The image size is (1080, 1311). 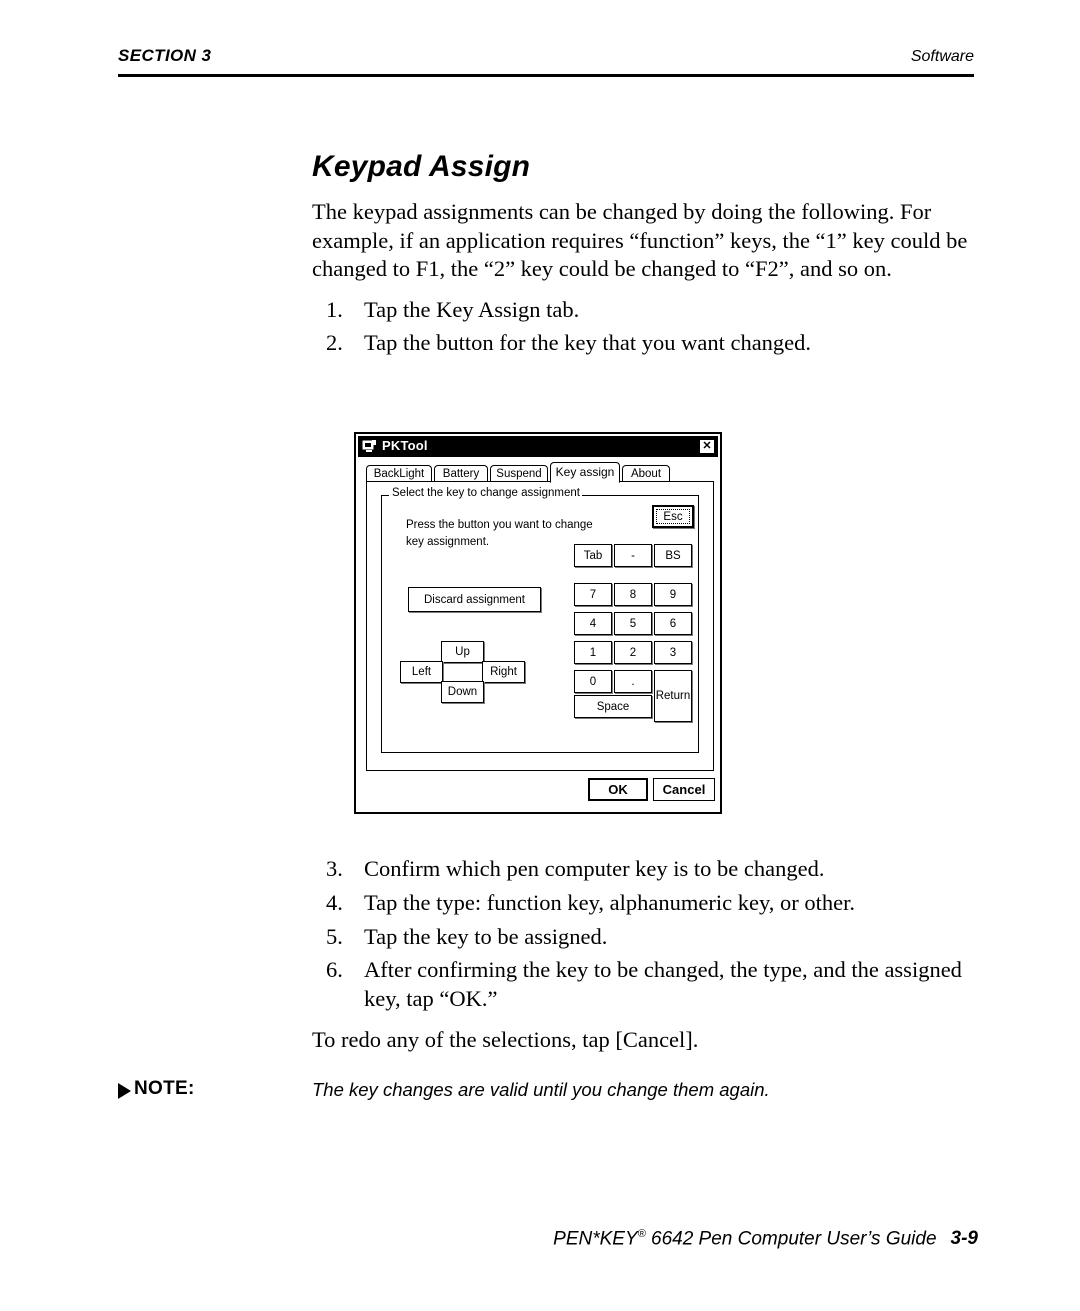 What do you see at coordinates (595, 1239) in the screenshot?
I see `footer-product: PEN*KEY` at bounding box center [595, 1239].